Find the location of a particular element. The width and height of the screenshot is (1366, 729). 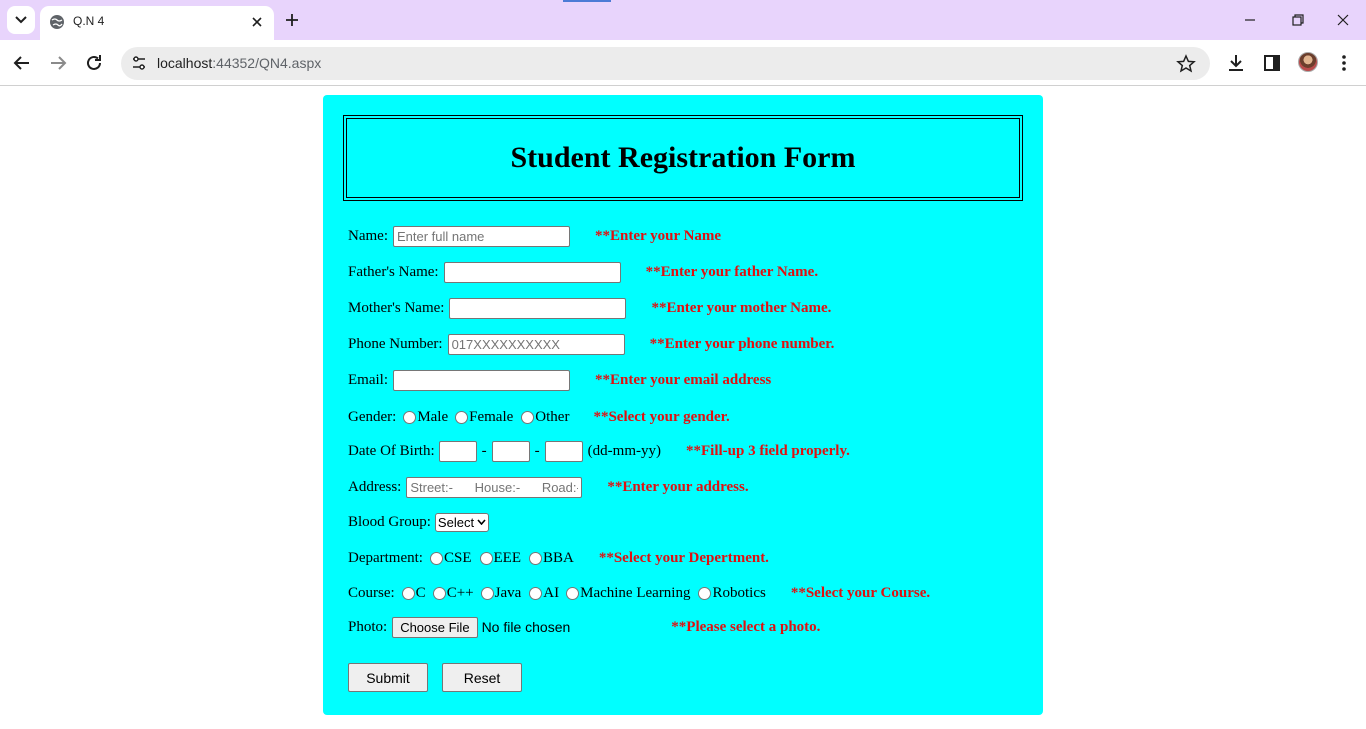

reload-icon is located at coordinates (94, 63).